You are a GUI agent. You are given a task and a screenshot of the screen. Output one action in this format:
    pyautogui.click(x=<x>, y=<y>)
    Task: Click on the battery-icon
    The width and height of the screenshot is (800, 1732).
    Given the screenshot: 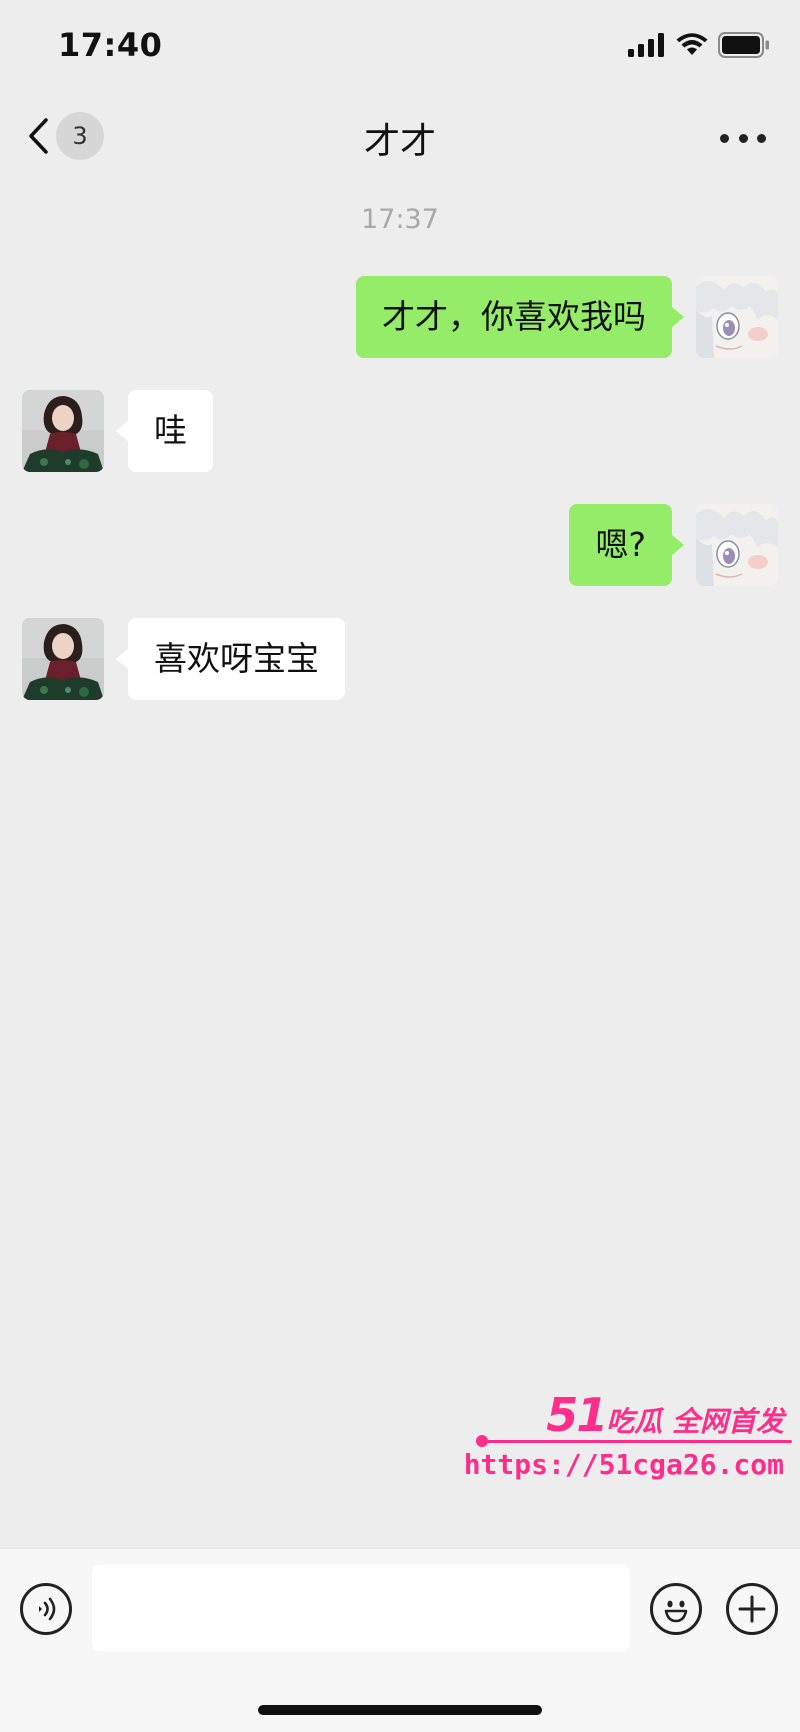 What is the action you would take?
    pyautogui.click(x=743, y=45)
    